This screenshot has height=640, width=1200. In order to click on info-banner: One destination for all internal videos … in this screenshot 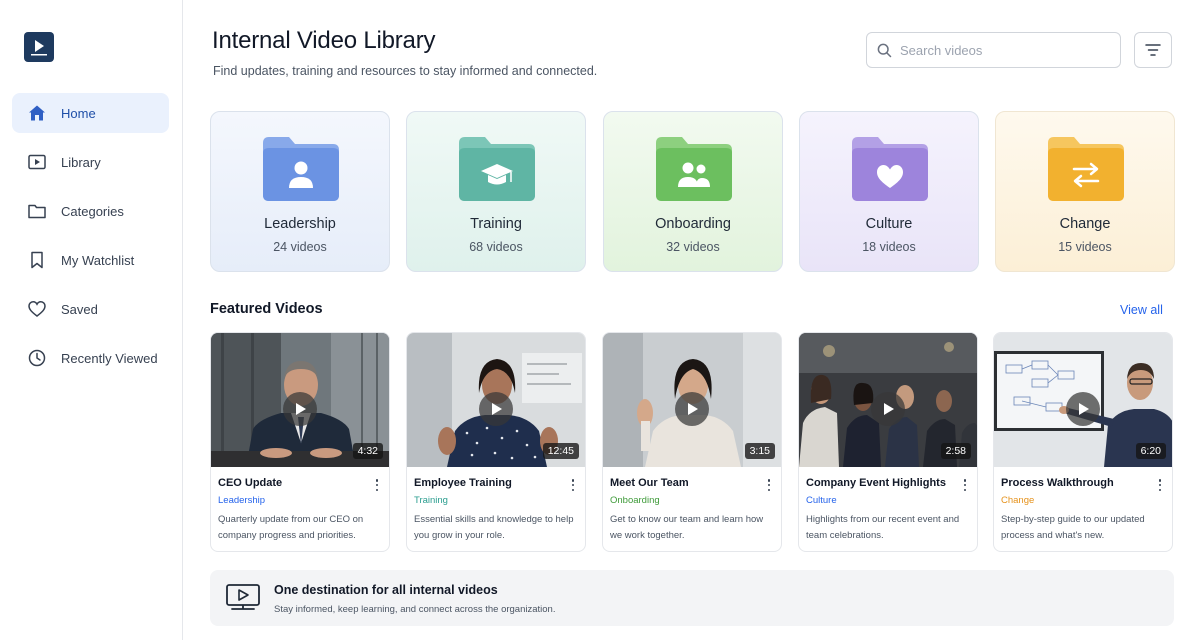, I will do `click(692, 598)`.